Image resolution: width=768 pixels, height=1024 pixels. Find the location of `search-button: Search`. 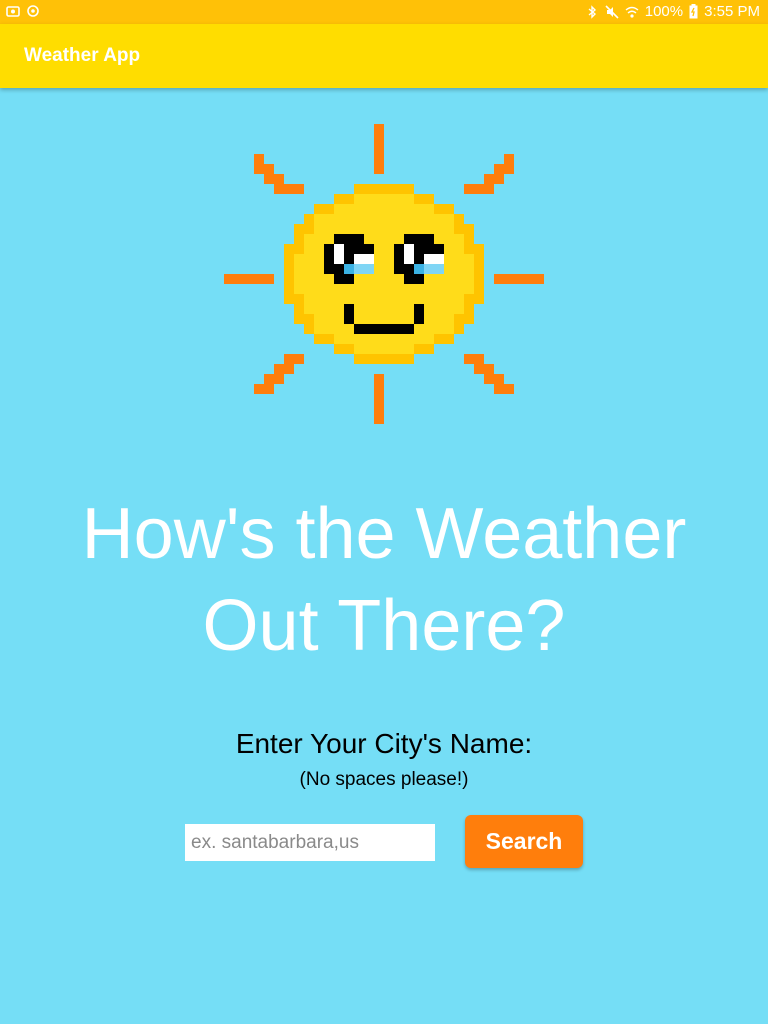

search-button: Search is located at coordinates (524, 841).